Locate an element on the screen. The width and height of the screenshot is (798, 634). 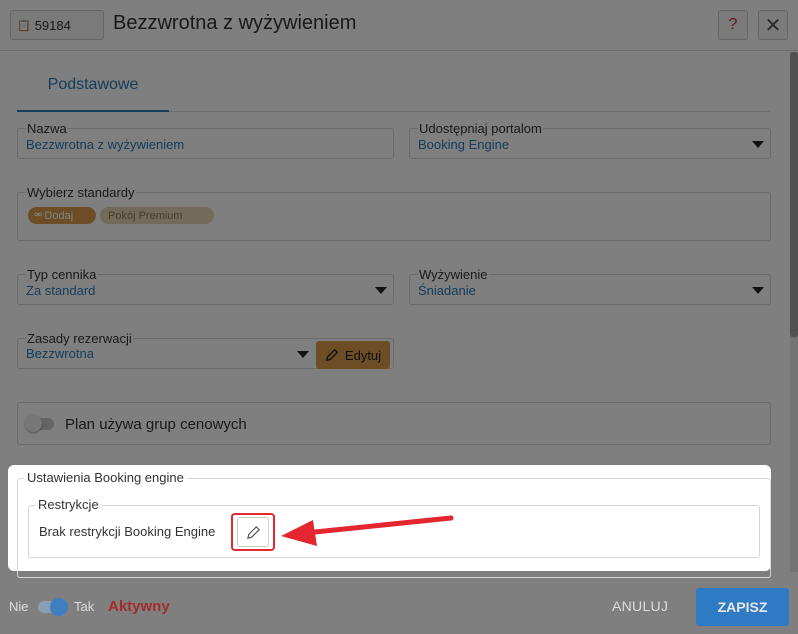
clipboard-icon: 📋 is located at coordinates (24, 25).